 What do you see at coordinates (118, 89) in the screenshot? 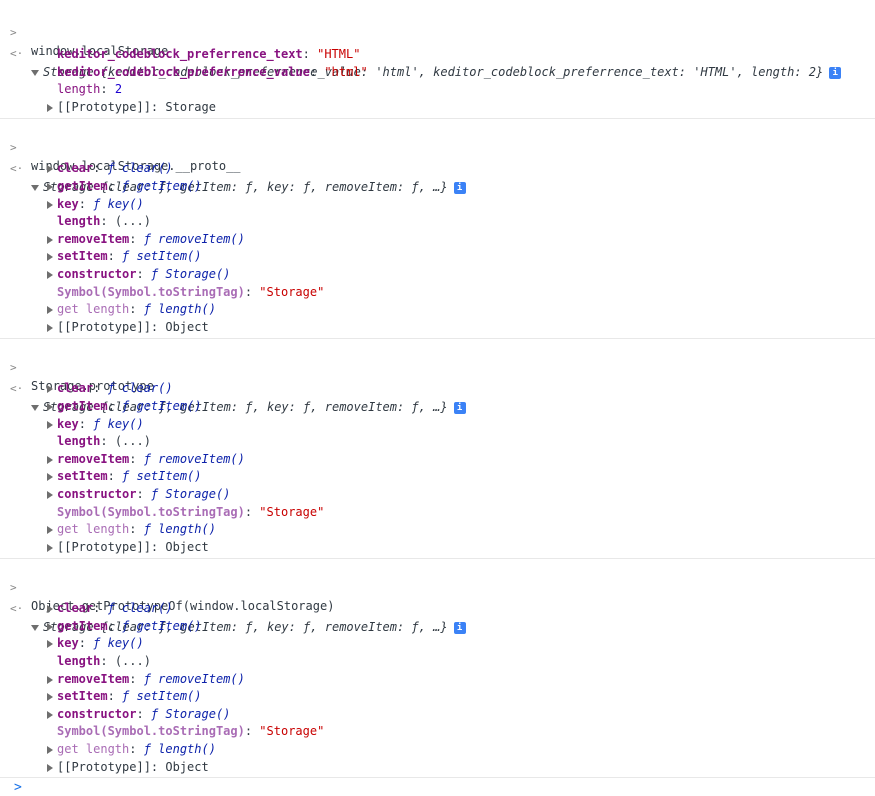
I see `property-value: 2` at bounding box center [118, 89].